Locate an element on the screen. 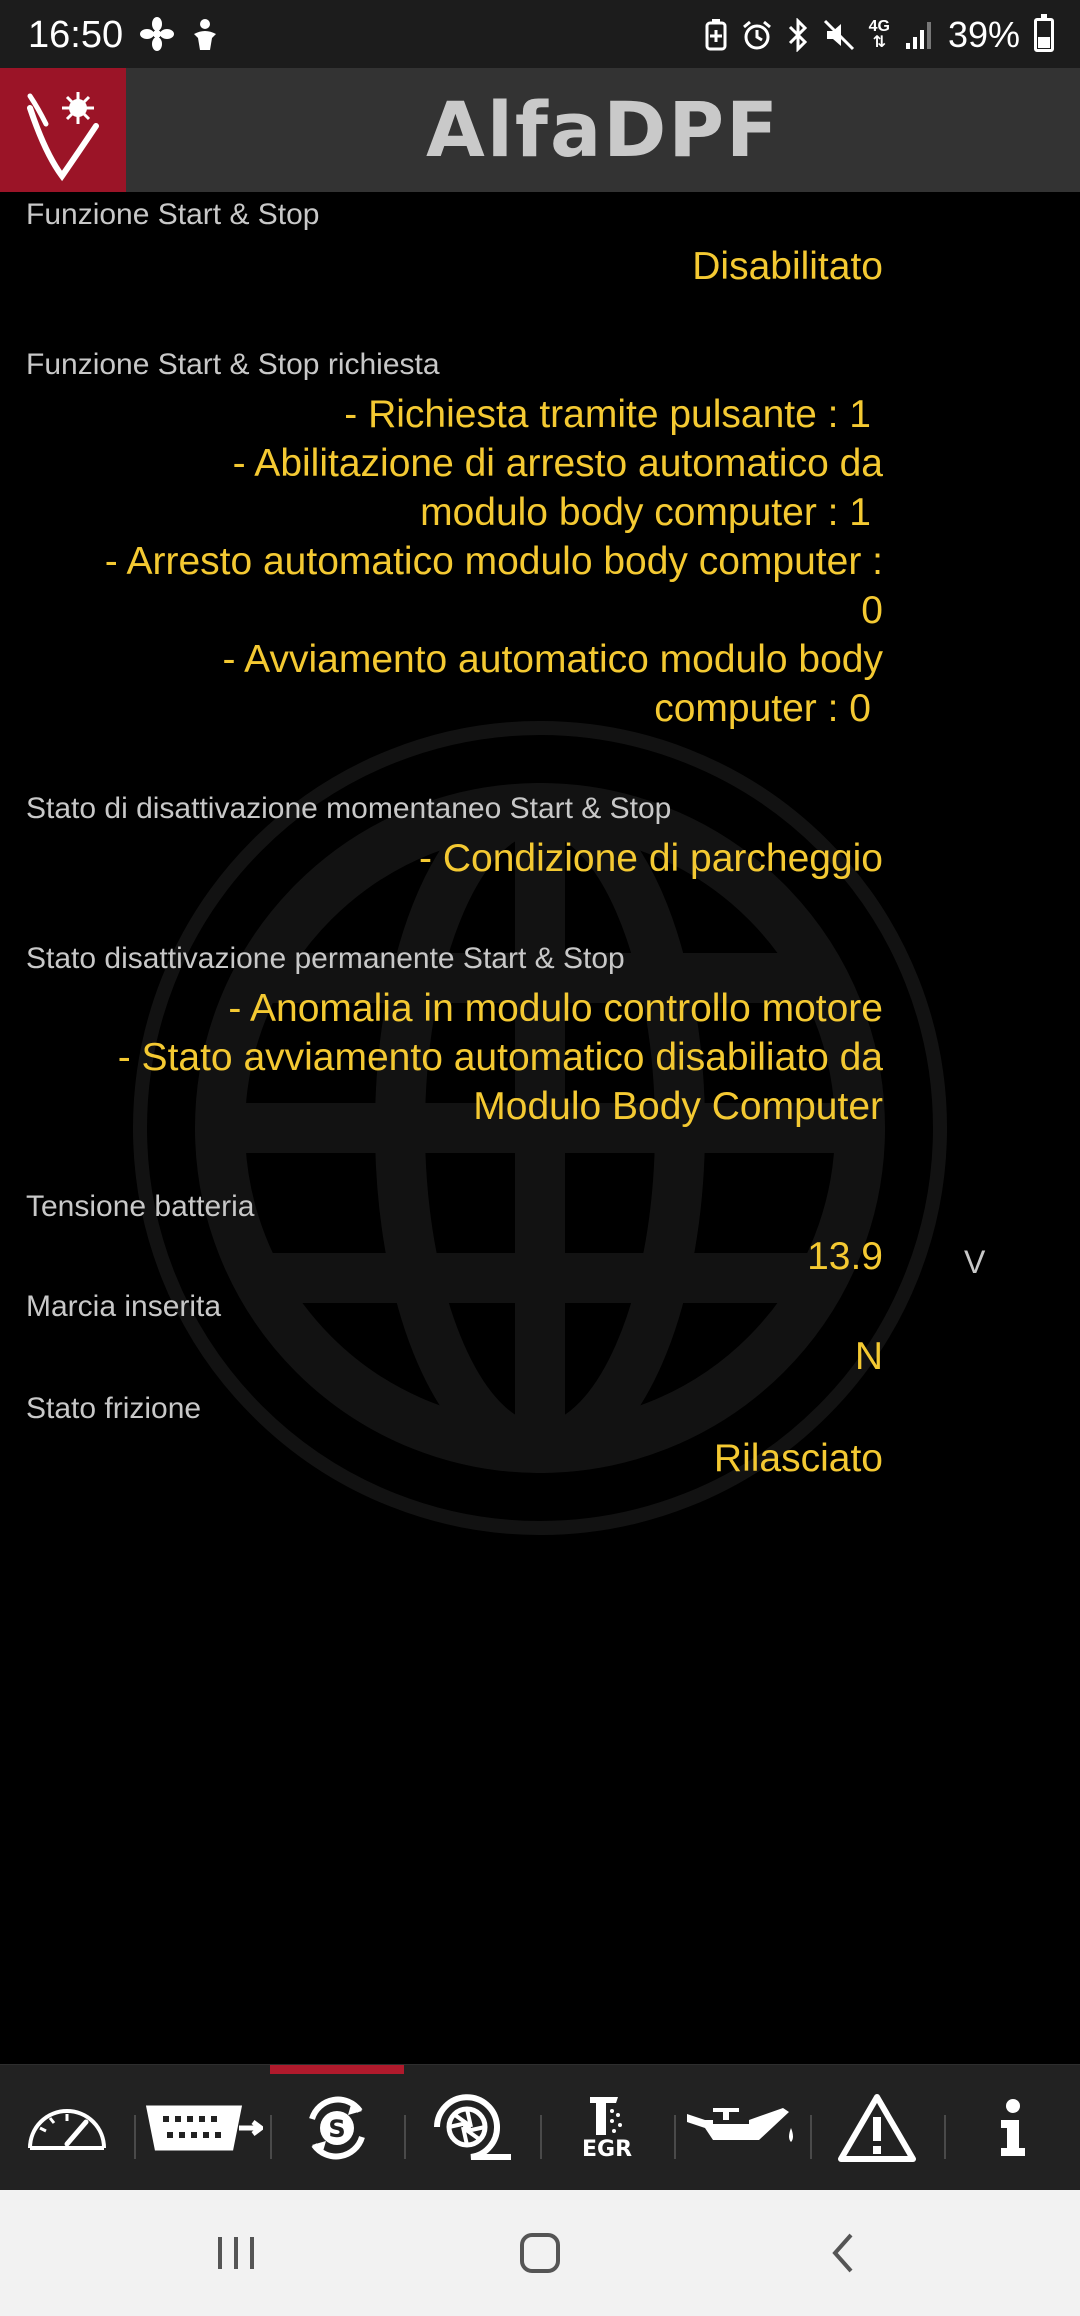 This screenshot has width=1080, height=2316. system-nav-bar is located at coordinates (540, 2253).